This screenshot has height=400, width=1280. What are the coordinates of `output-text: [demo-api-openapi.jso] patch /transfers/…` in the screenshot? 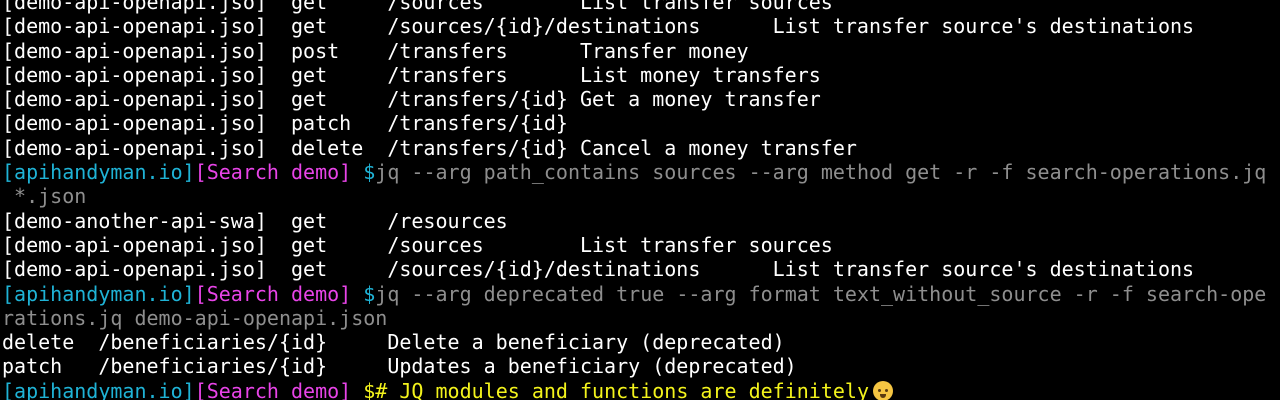 It's located at (285, 123).